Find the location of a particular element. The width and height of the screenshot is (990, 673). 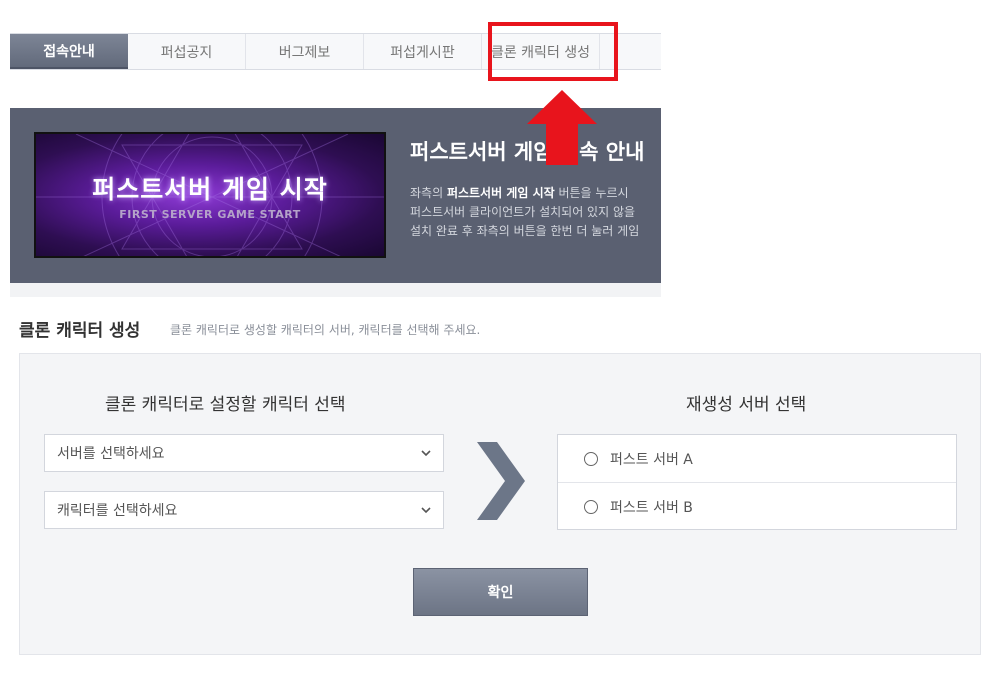

character-select: 캐릭터를 선택하세요 is located at coordinates (244, 510).